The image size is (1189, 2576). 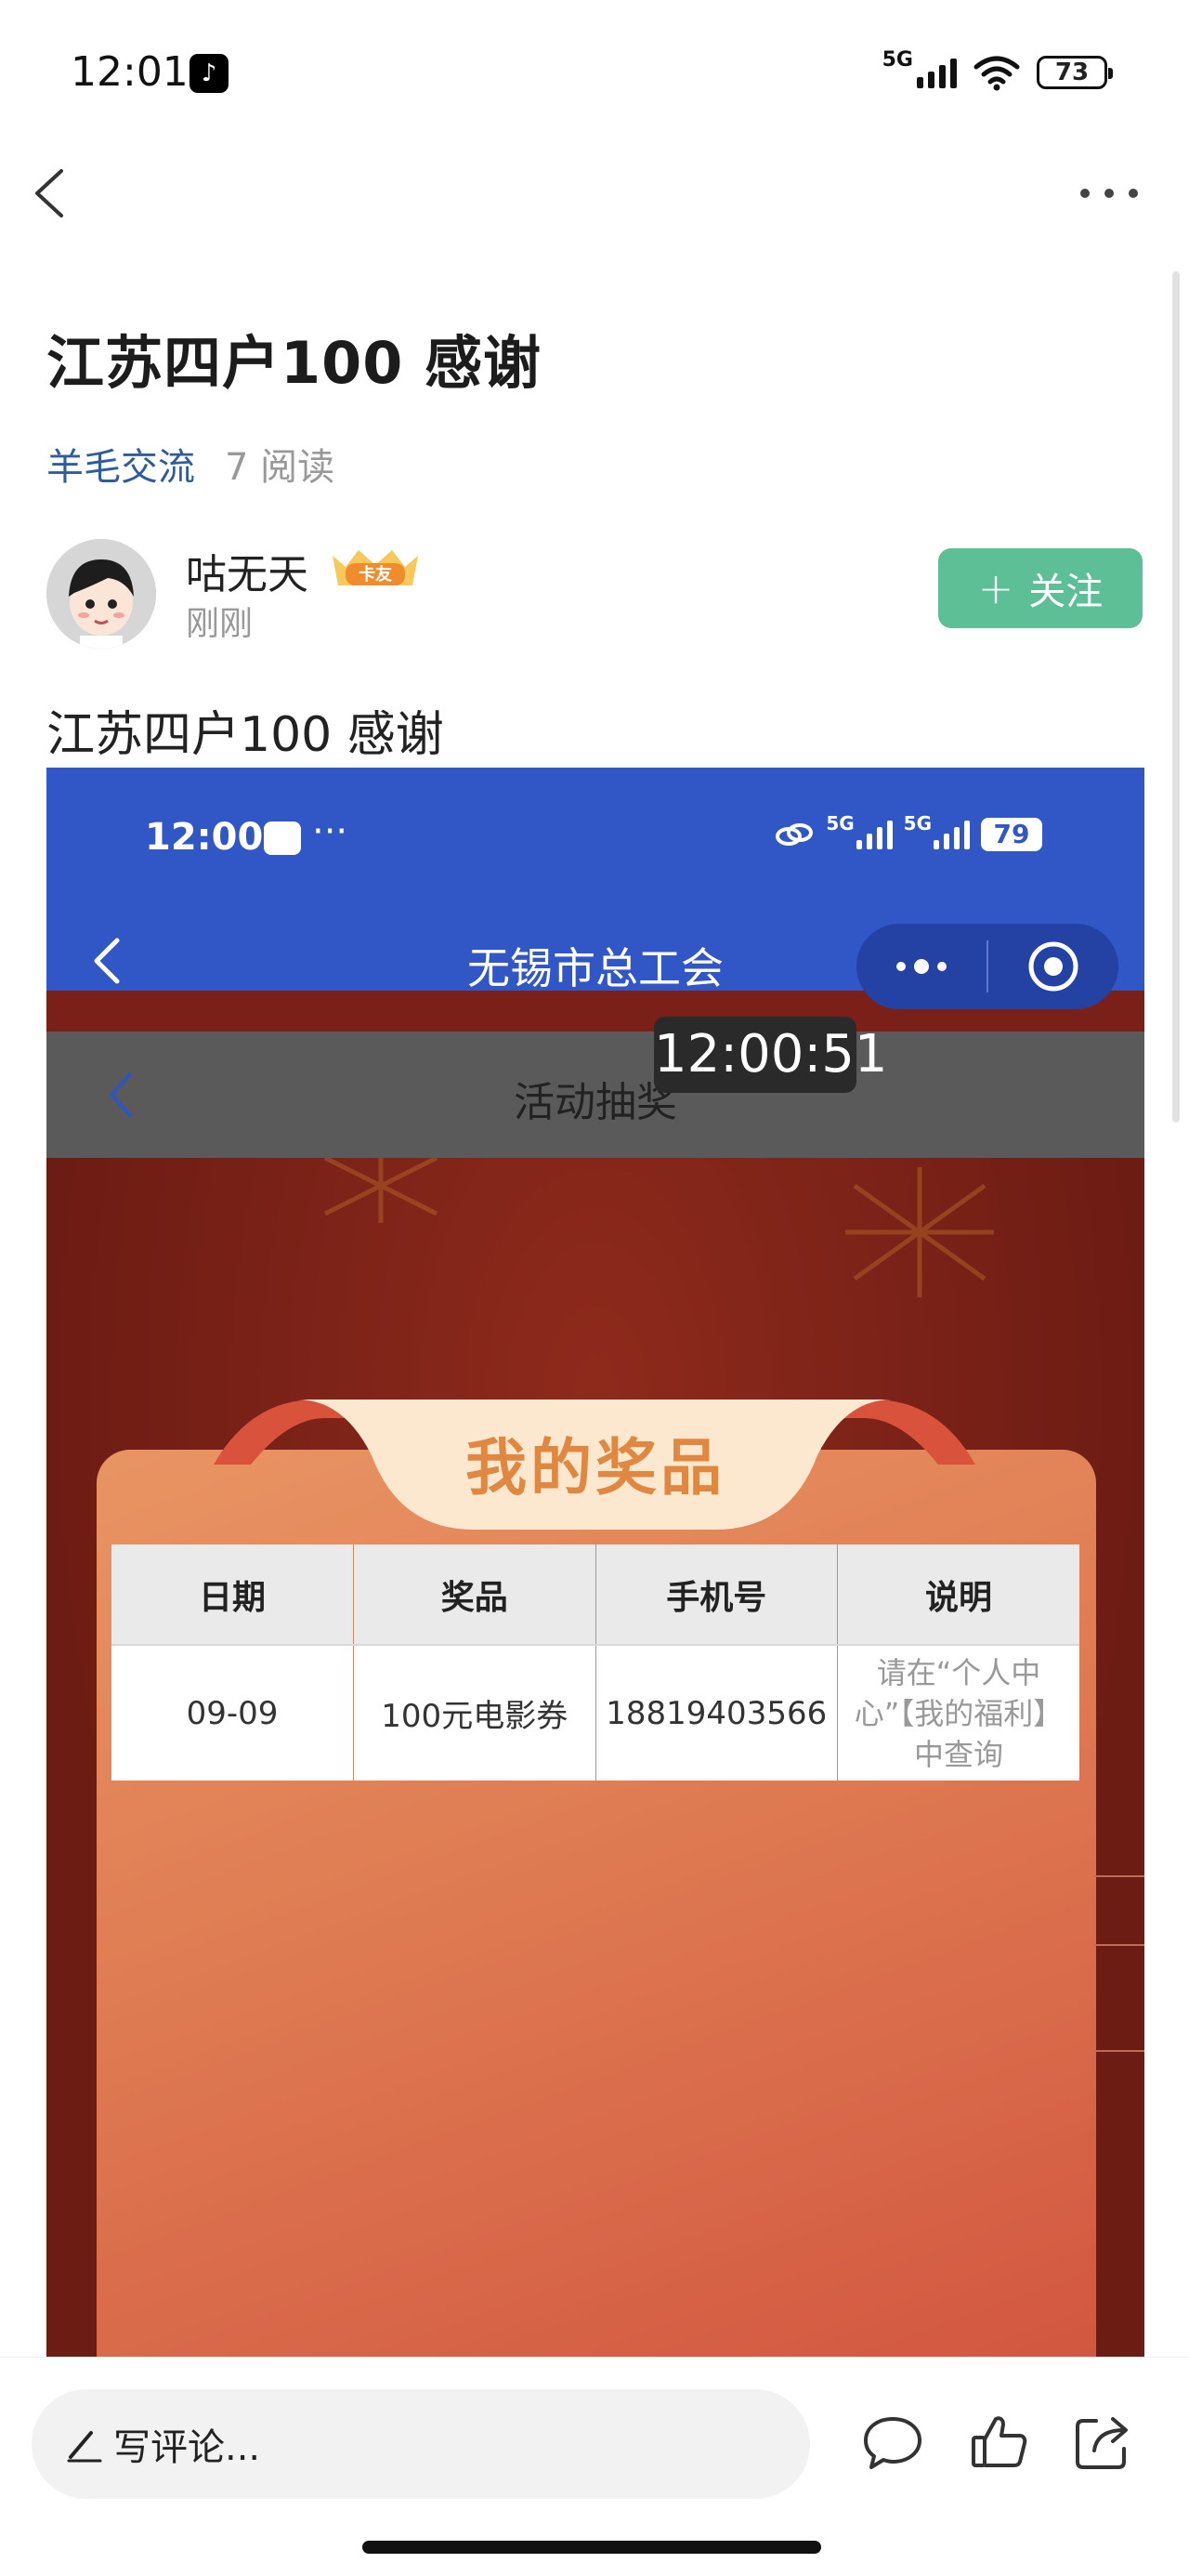 I want to click on like-icon, so click(x=998, y=2442).